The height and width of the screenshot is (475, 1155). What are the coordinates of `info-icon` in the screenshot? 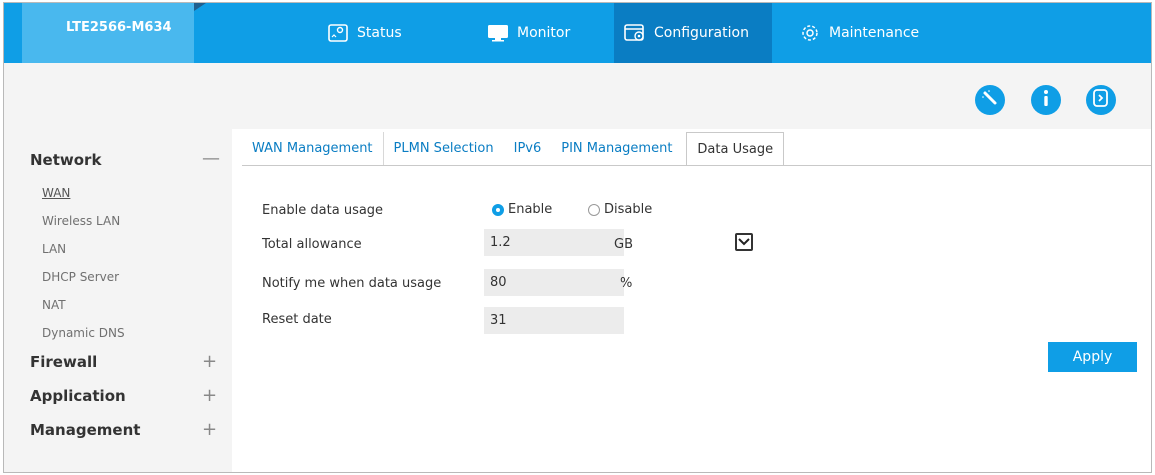 It's located at (1046, 100).